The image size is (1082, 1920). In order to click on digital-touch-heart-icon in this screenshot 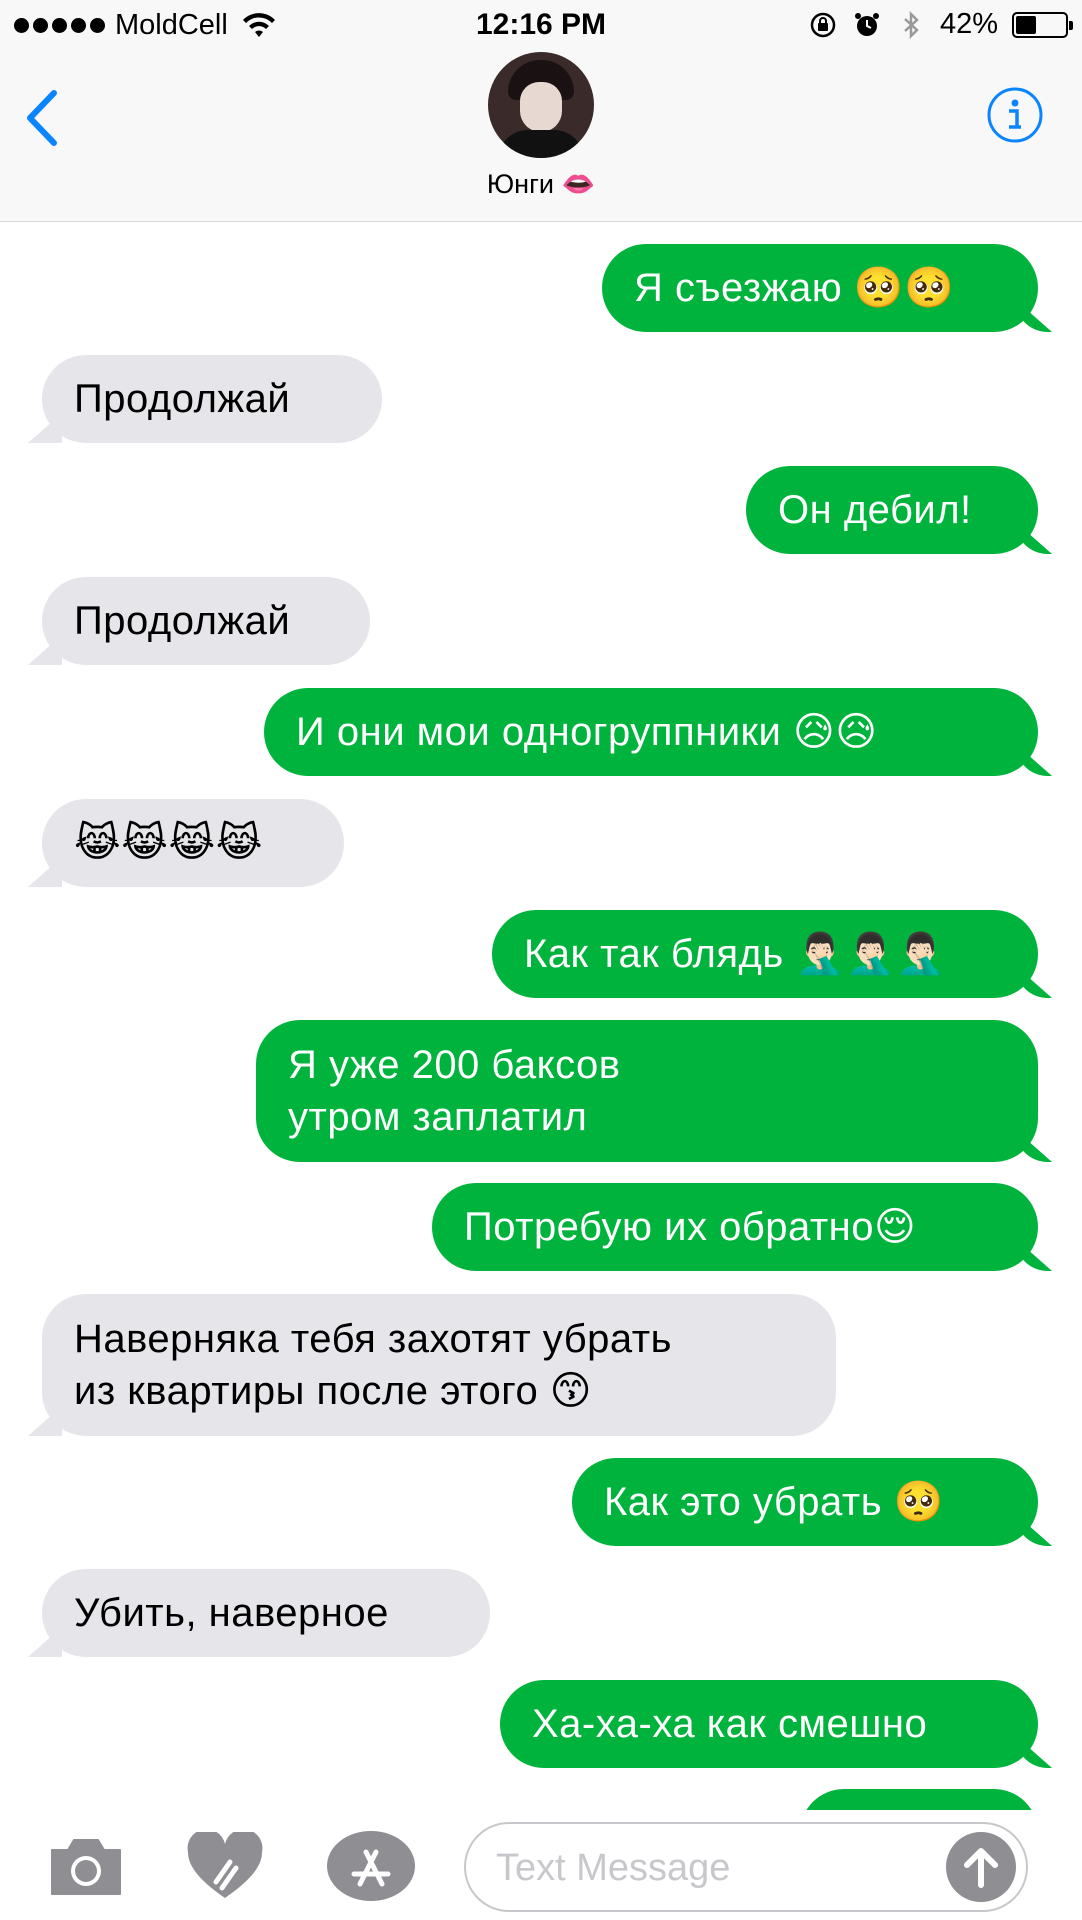, I will do `click(225, 1867)`.